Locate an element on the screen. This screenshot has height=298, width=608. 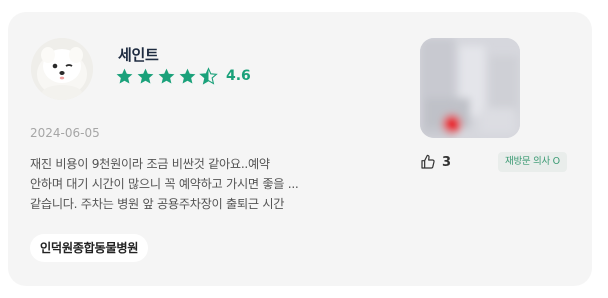
rating: 4.6 is located at coordinates (183, 76).